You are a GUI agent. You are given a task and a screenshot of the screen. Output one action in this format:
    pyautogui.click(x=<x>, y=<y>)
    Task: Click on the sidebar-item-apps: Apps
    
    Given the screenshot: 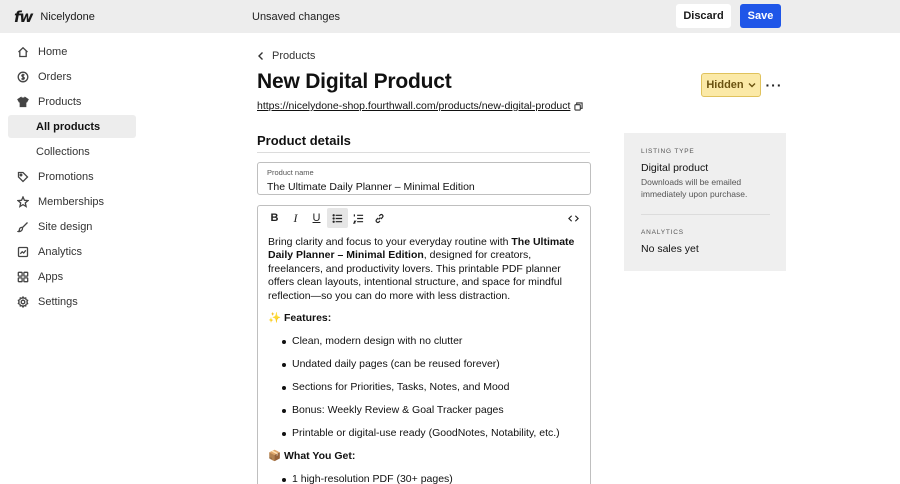 What is the action you would take?
    pyautogui.click(x=72, y=276)
    